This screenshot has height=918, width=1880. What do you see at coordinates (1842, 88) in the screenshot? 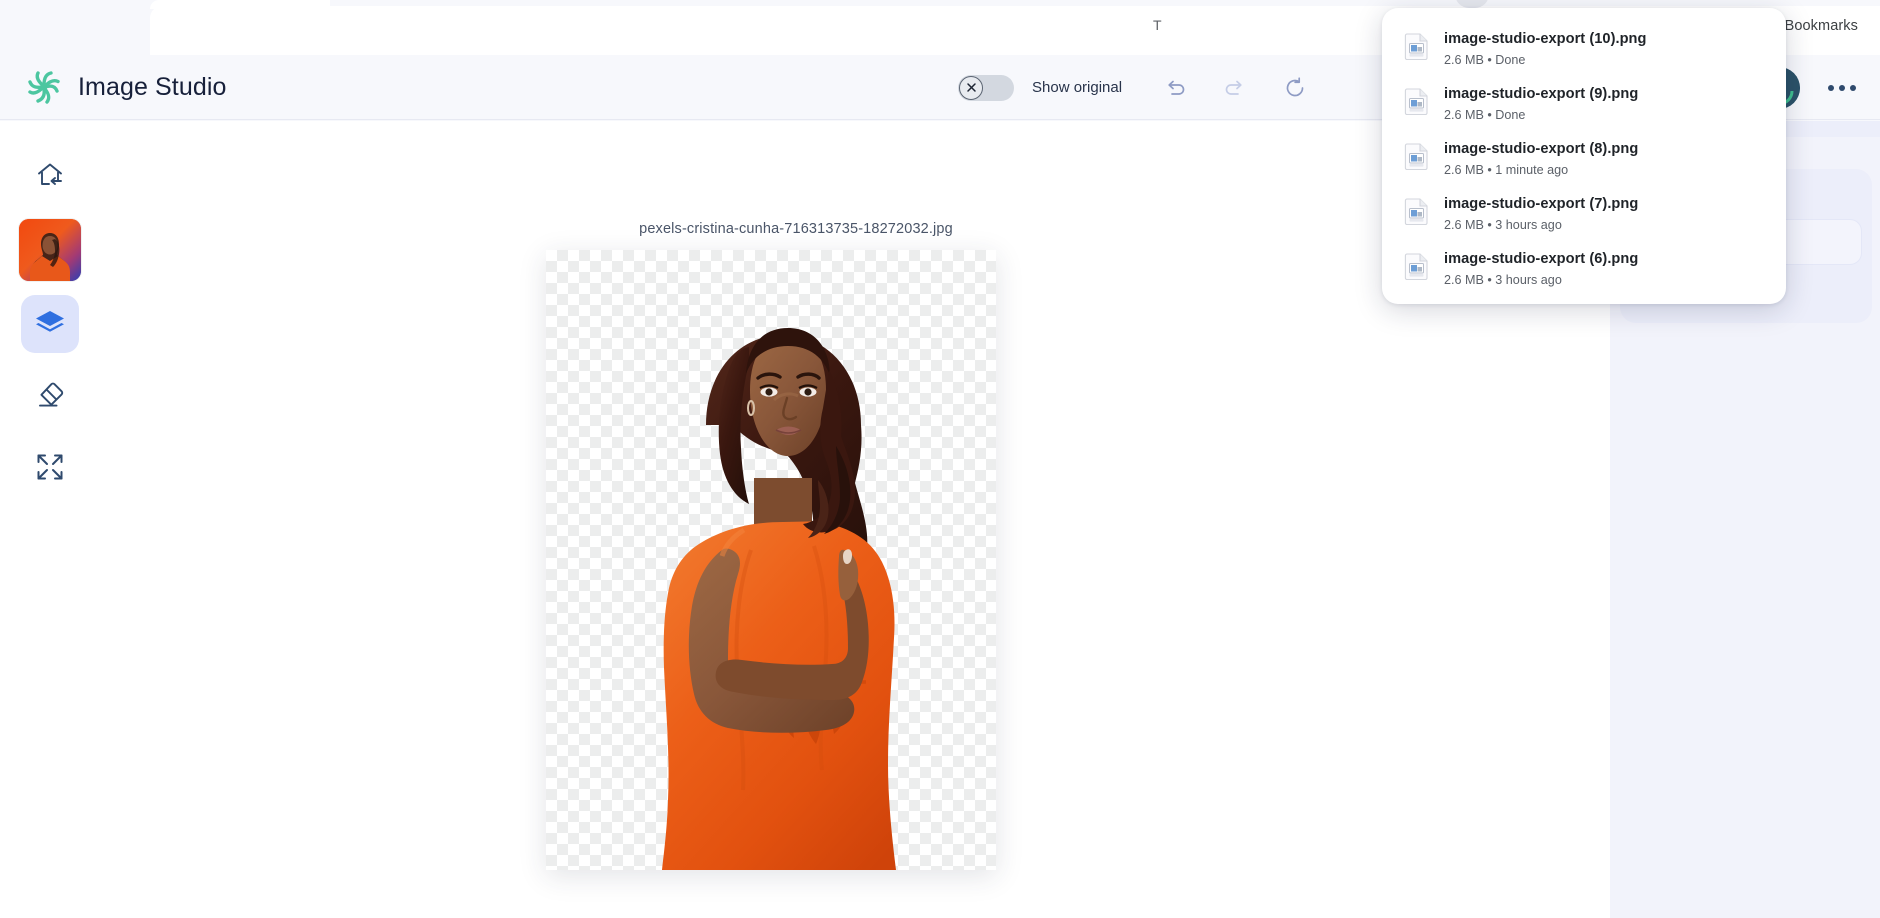
I see `more-horizontal-icon` at bounding box center [1842, 88].